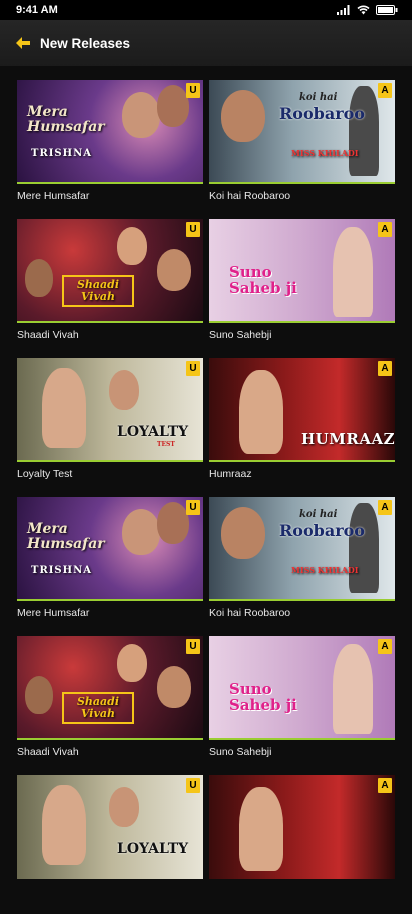  I want to click on release-card: A, so click(302, 844).